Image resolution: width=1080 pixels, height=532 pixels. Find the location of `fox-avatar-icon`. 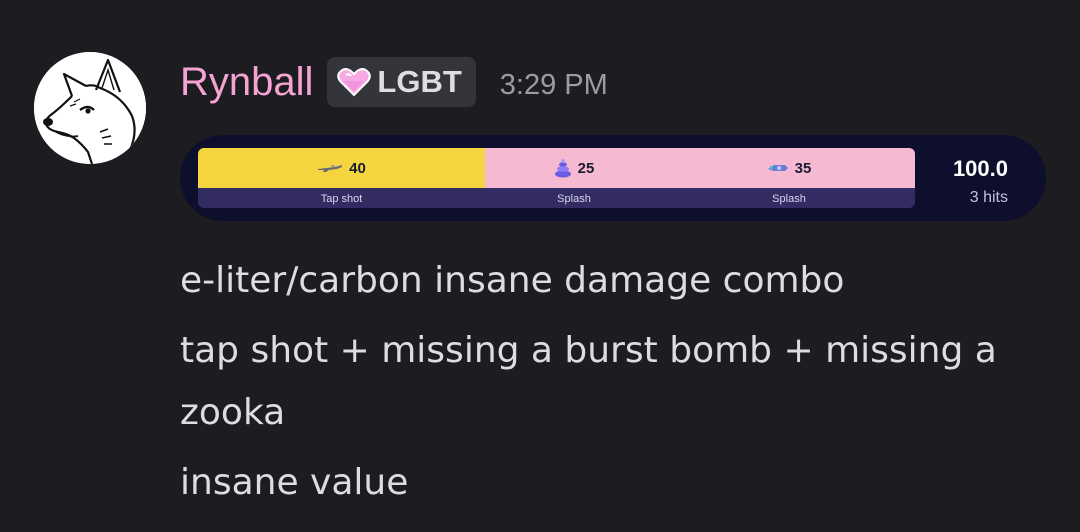

fox-avatar-icon is located at coordinates (90, 108).